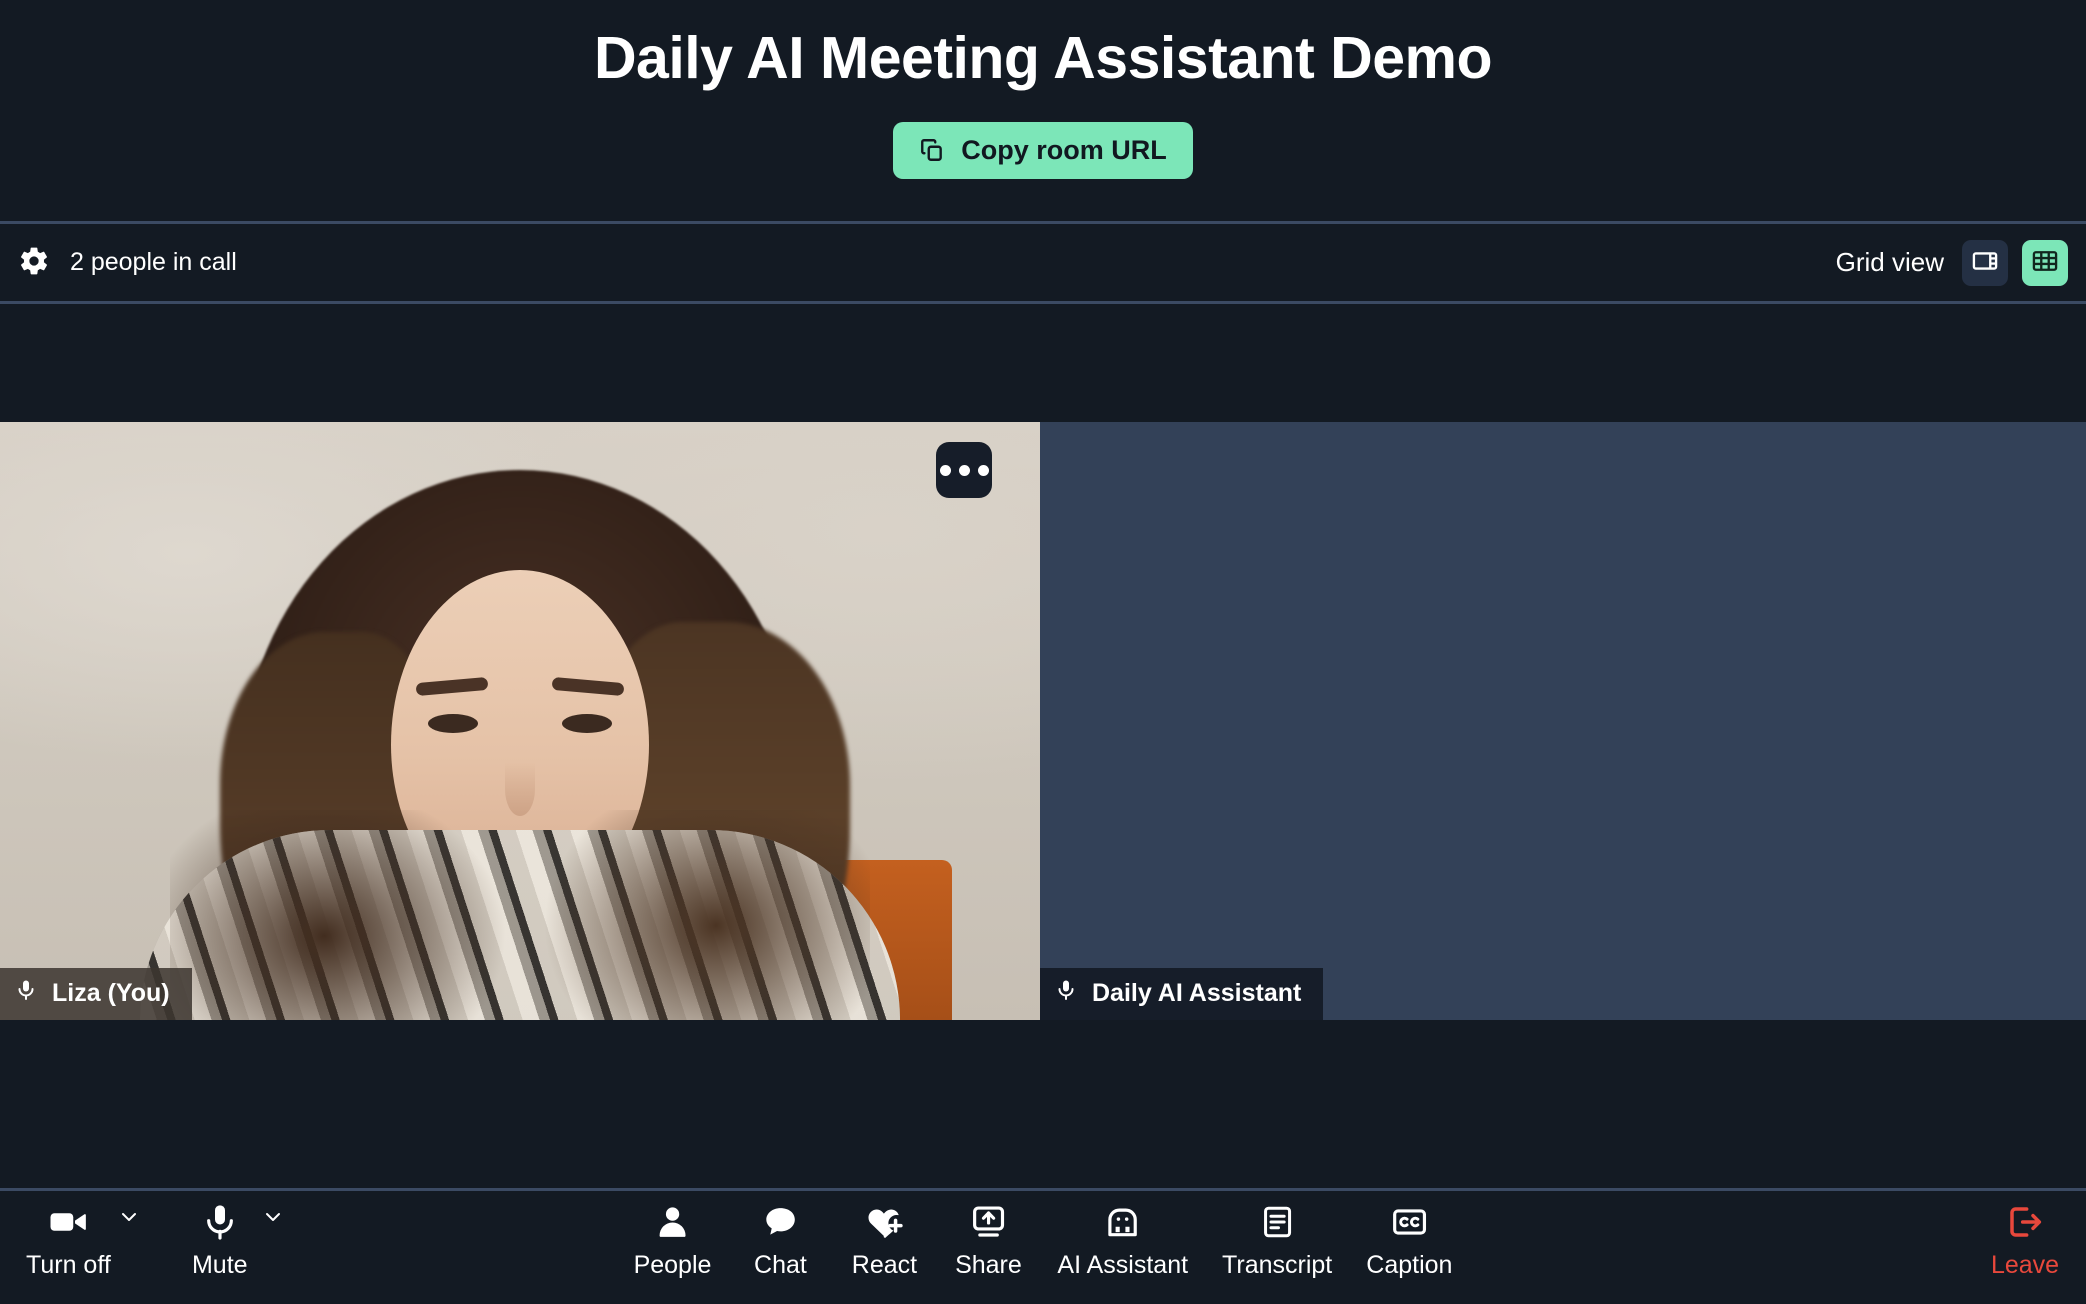 This screenshot has width=2086, height=1304. What do you see at coordinates (1889, 262) in the screenshot?
I see `view-mode-label: Grid view` at bounding box center [1889, 262].